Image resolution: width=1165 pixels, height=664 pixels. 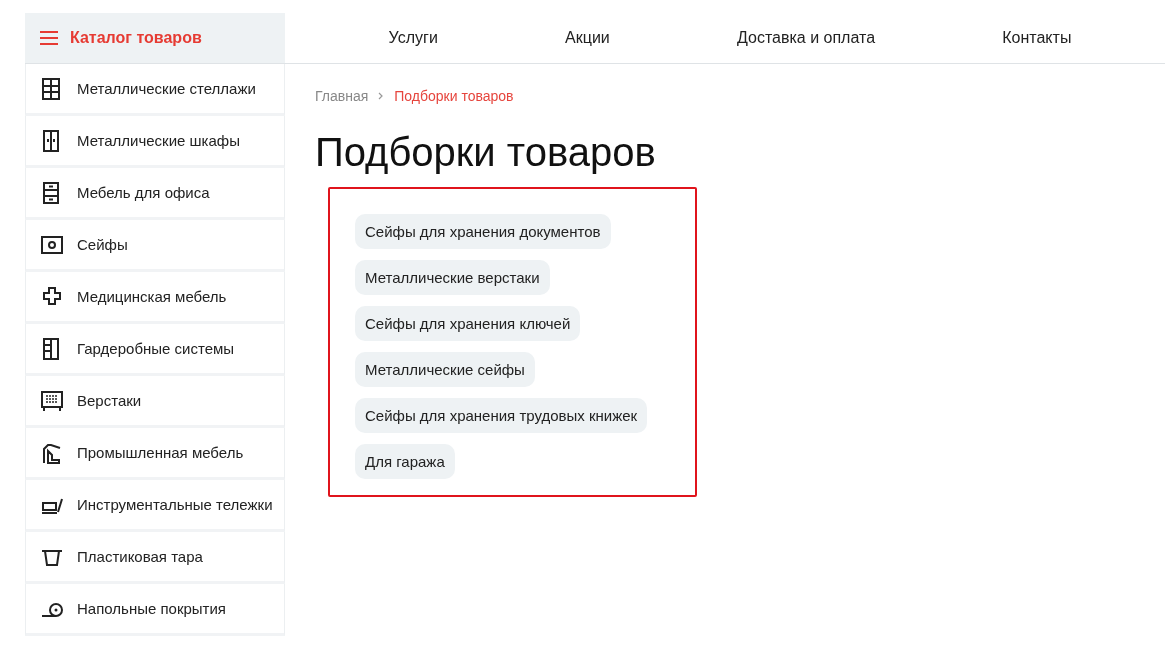 I want to click on collection-tag: Металлические верстаки, so click(x=452, y=277).